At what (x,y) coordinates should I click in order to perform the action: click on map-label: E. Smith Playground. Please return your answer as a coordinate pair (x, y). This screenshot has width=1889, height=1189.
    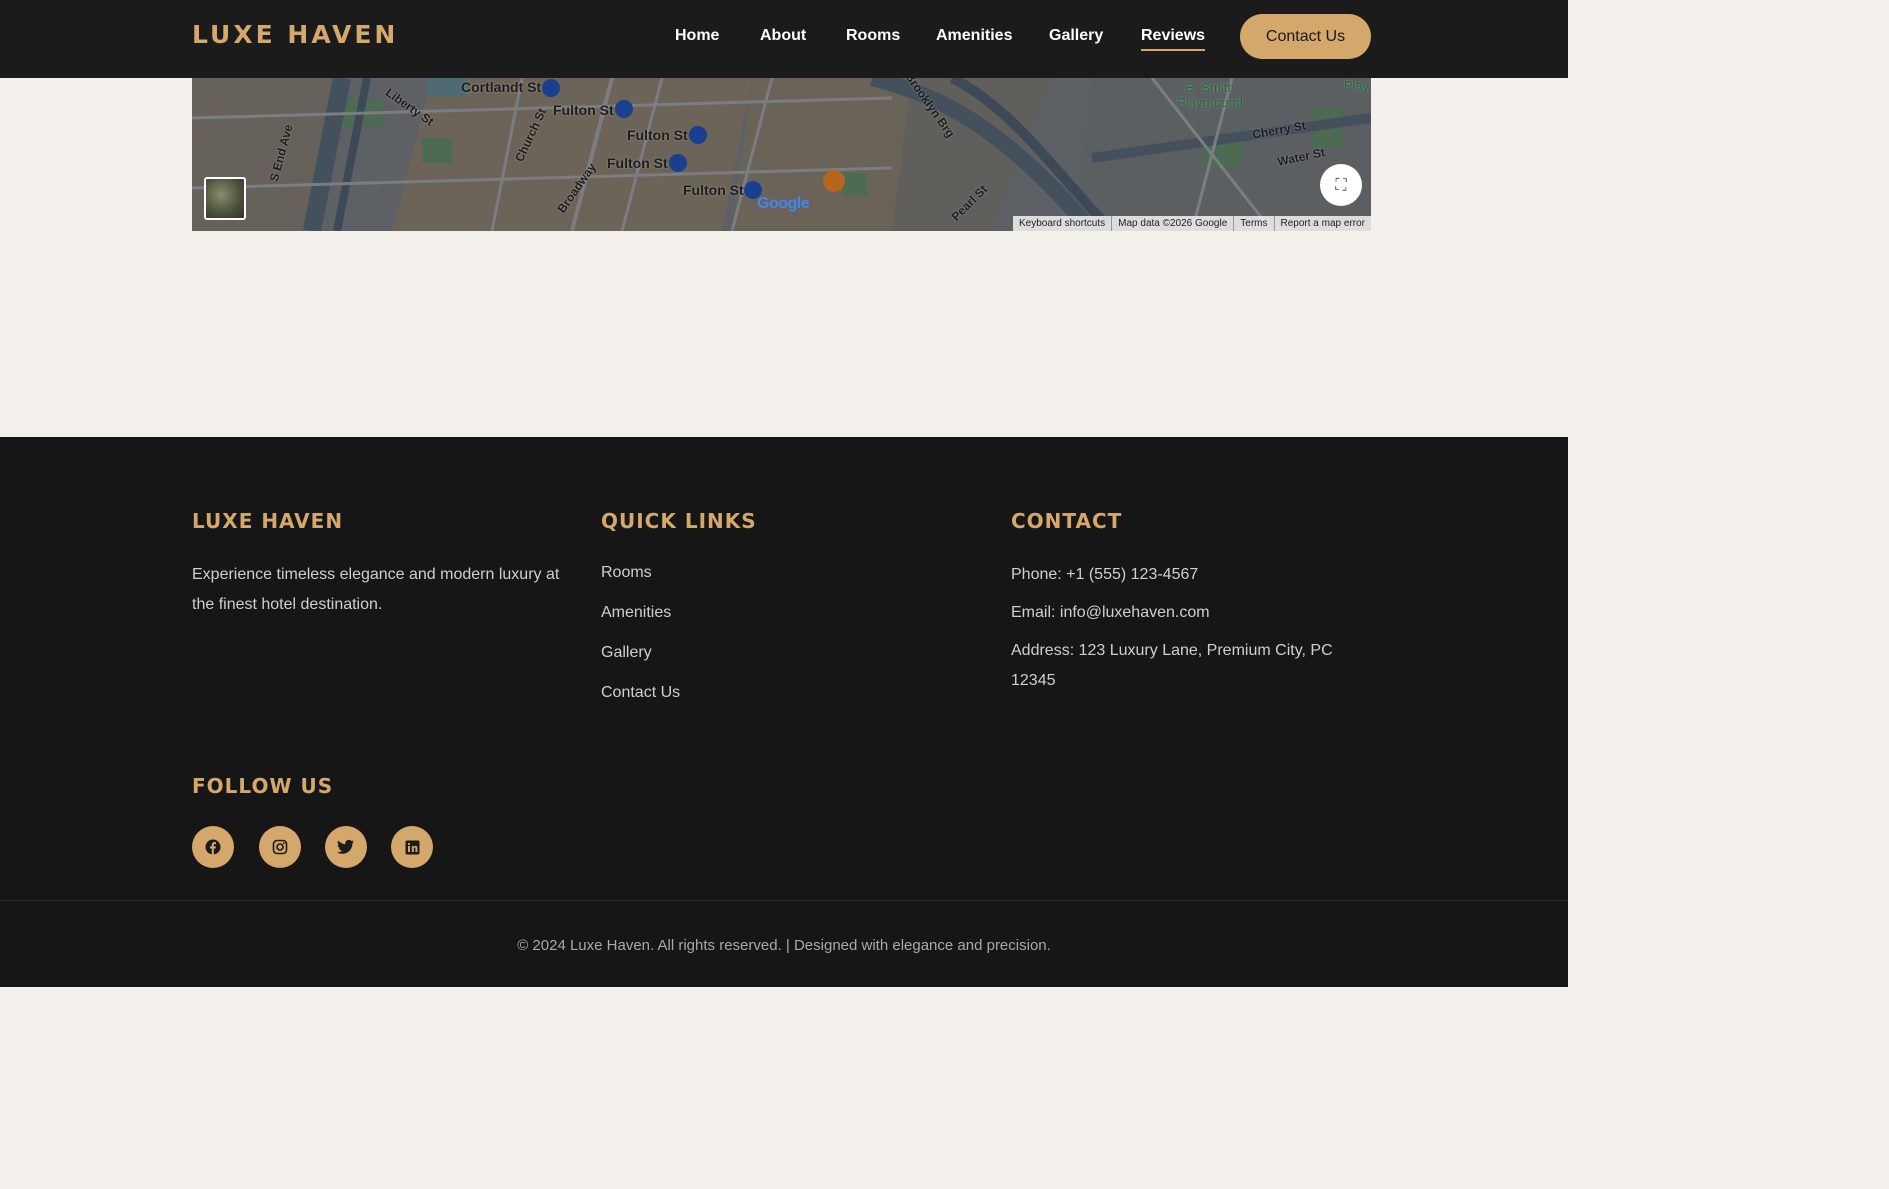
    Looking at the image, I should click on (1210, 95).